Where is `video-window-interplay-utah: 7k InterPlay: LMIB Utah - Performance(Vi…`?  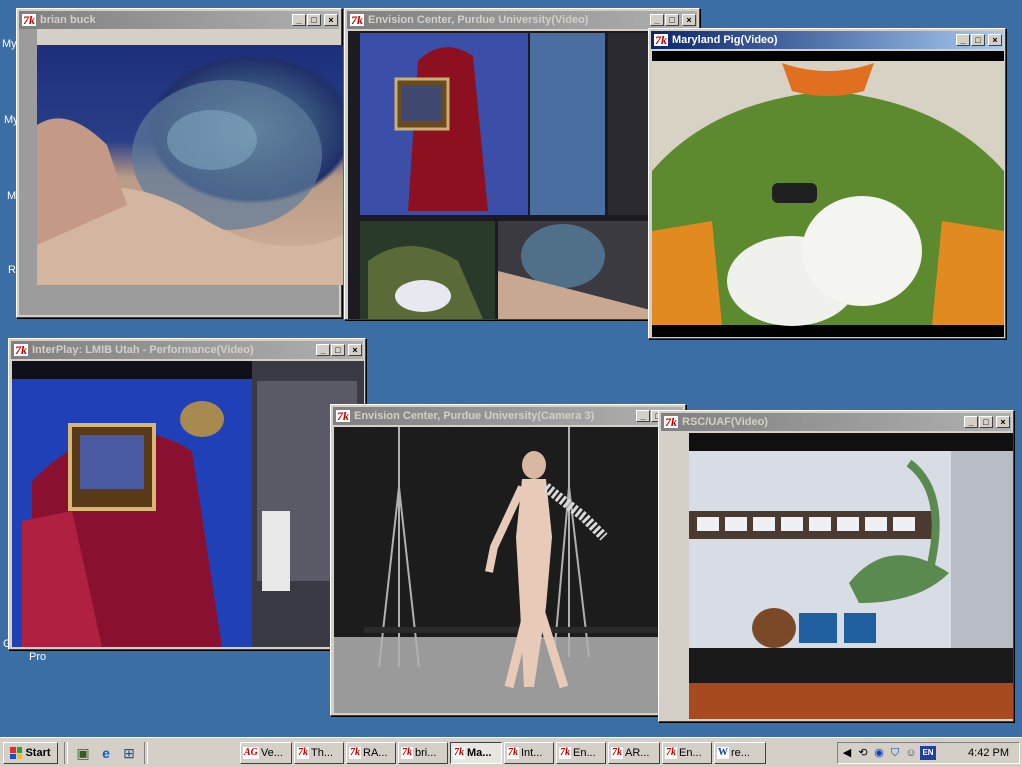
video-window-interplay-utah: 7k InterPlay: LMIB Utah - Performance(Vi… is located at coordinates (187, 494).